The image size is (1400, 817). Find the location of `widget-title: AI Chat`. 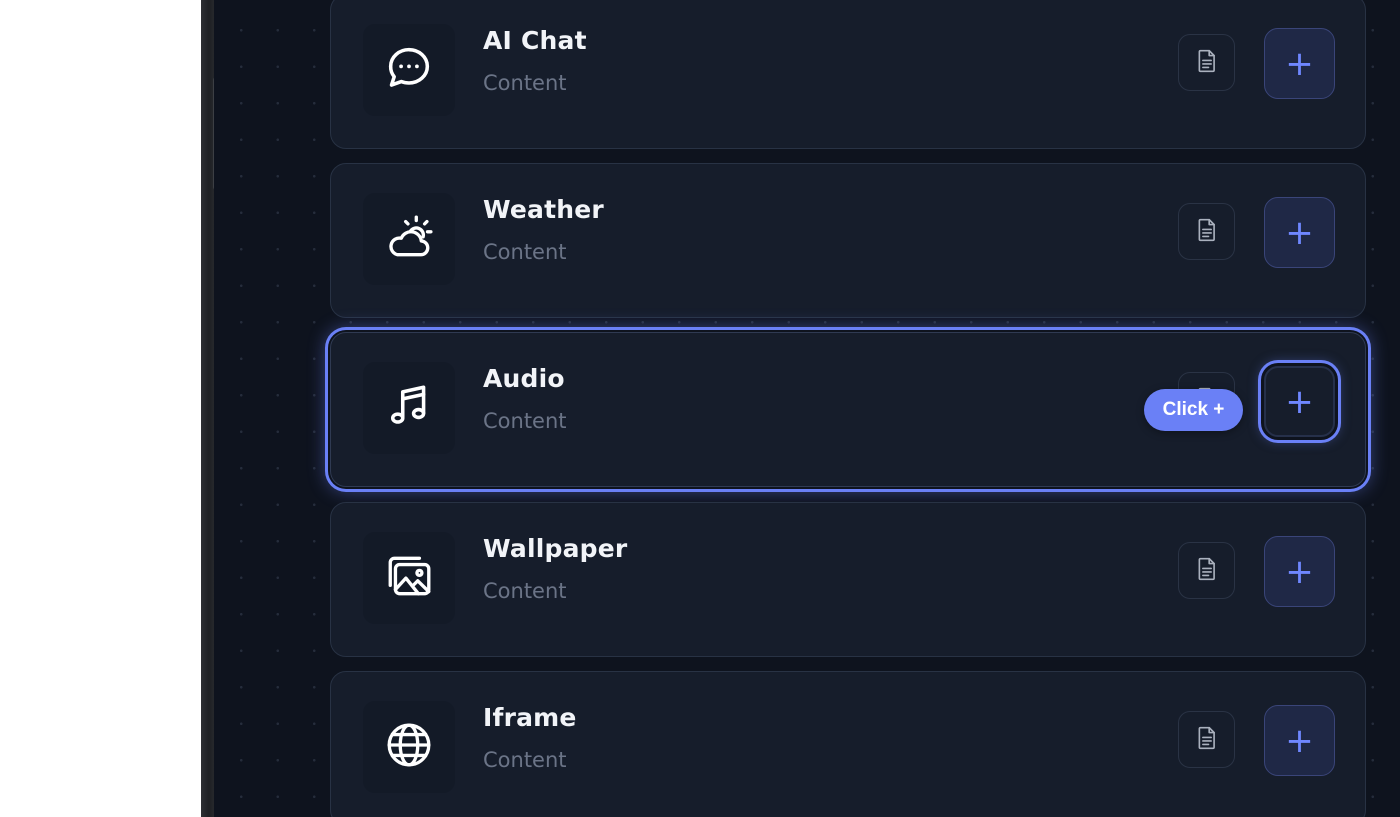

widget-title: AI Chat is located at coordinates (535, 40).